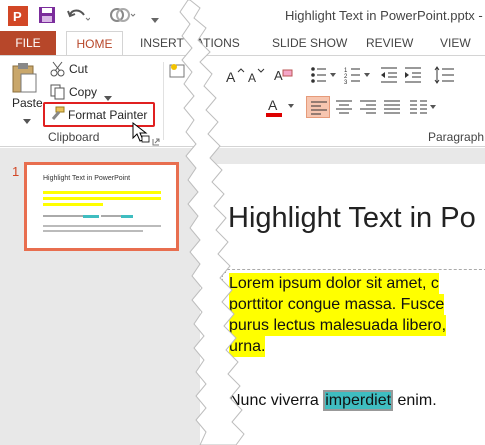 Image resolution: width=485 pixels, height=445 pixels. I want to click on torn-edge-overlay, so click(212, 222).